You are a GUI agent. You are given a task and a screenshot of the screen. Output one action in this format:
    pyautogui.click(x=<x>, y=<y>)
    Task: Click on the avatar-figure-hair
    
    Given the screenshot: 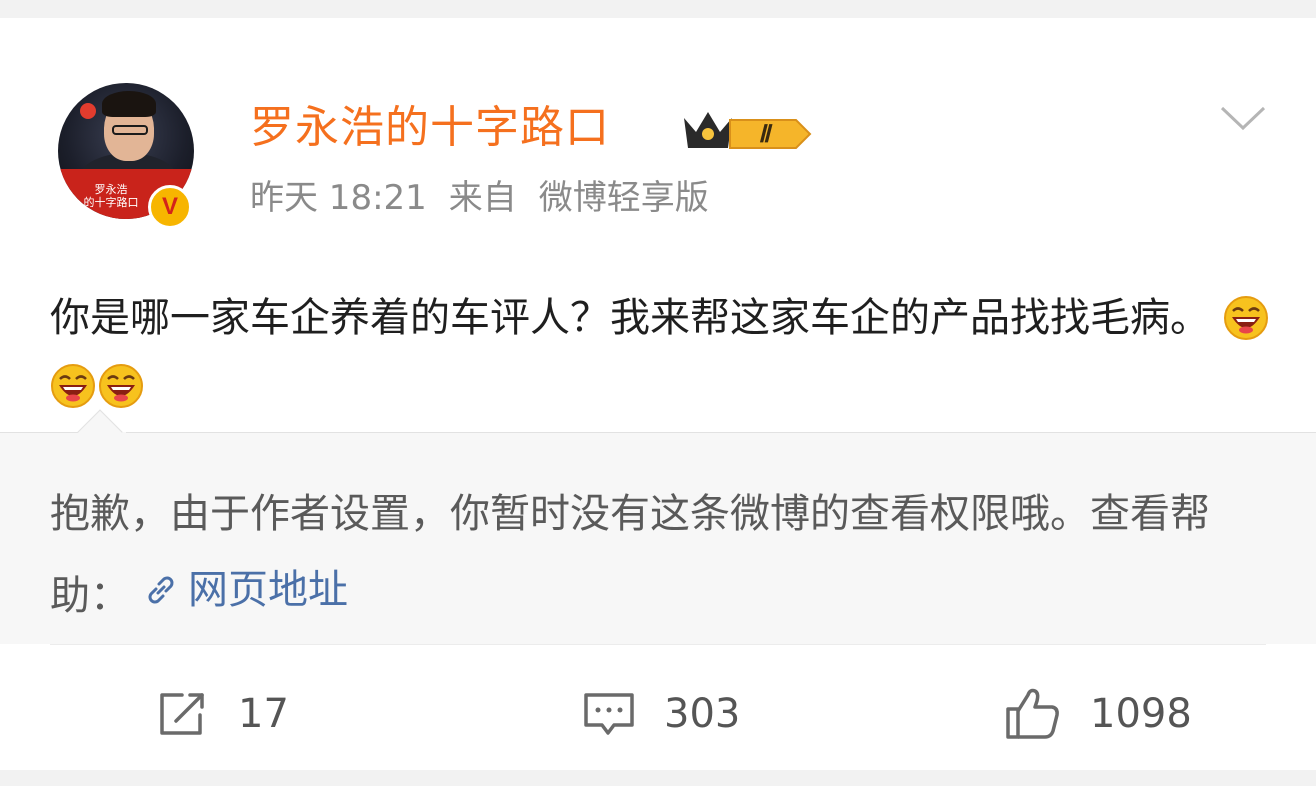 What is the action you would take?
    pyautogui.click(x=129, y=104)
    